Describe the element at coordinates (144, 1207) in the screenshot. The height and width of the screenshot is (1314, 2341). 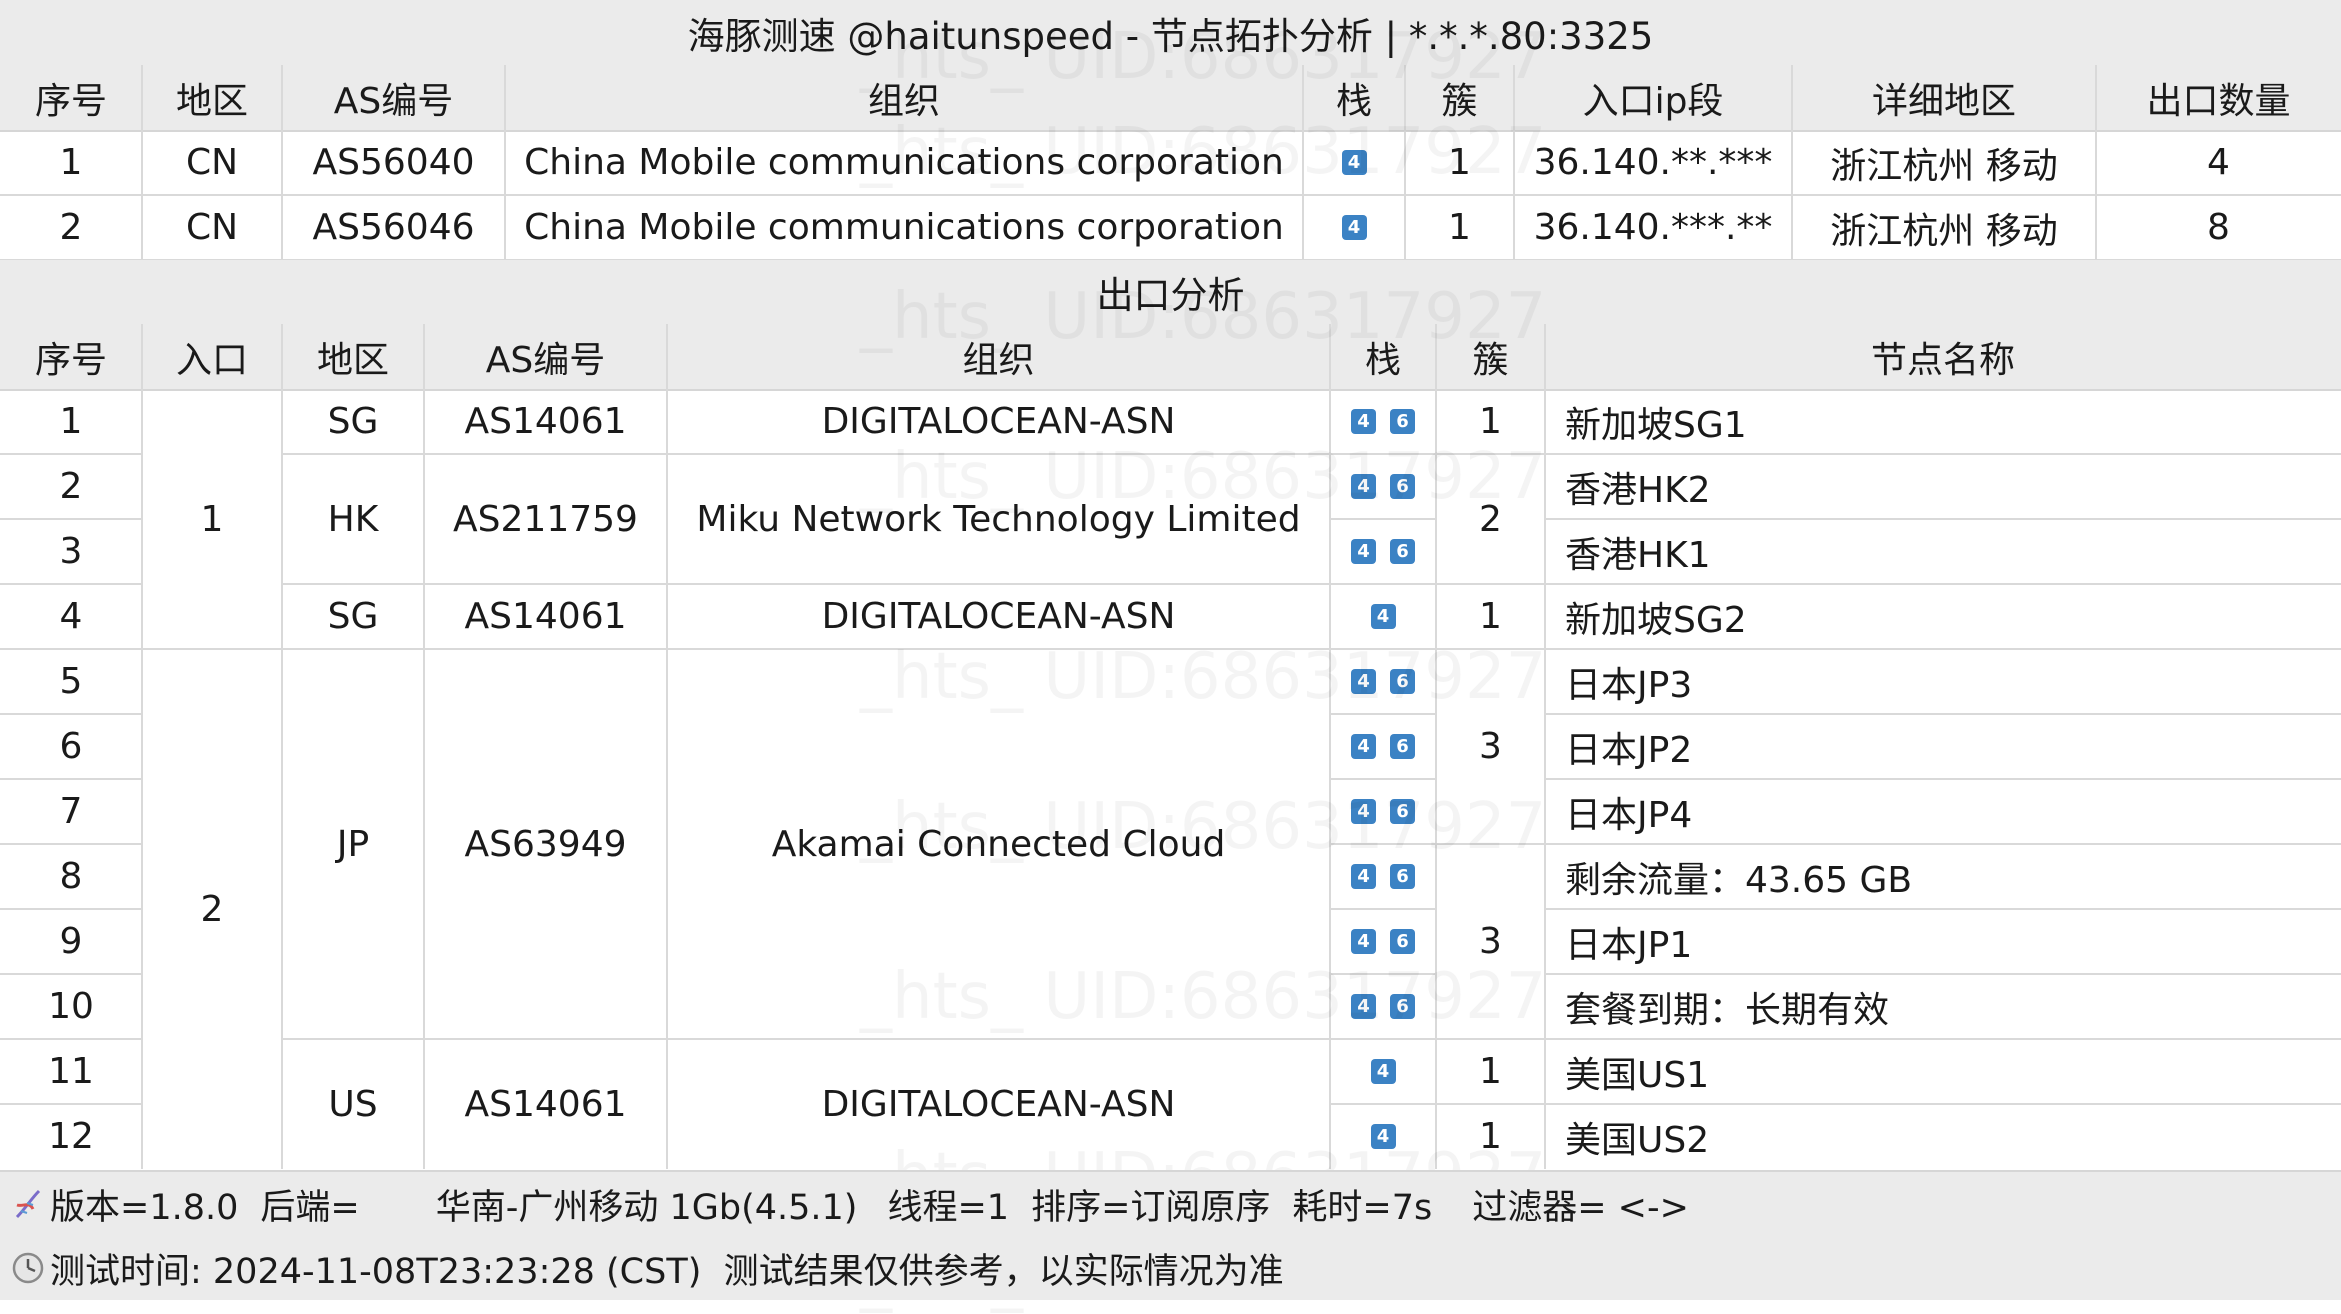
I see `version-text: 版本=1.8.0` at that location.